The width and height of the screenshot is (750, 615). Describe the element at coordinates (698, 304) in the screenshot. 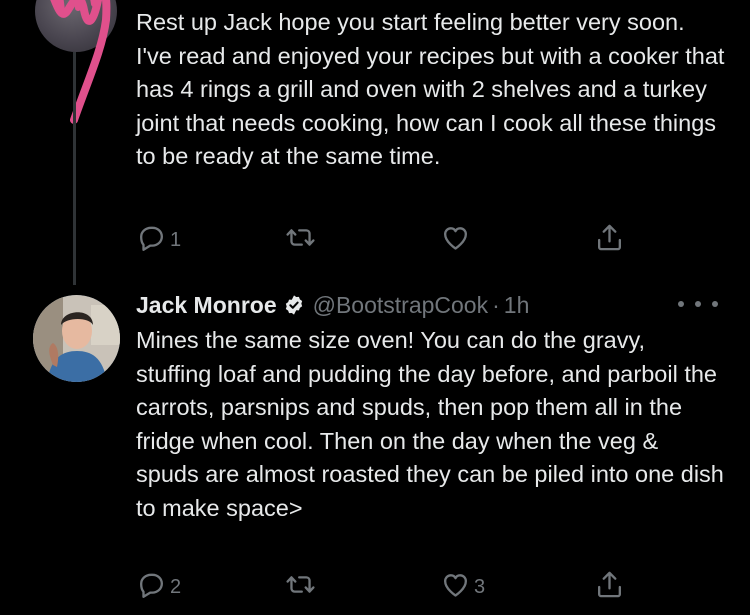

I see `more-icon` at that location.